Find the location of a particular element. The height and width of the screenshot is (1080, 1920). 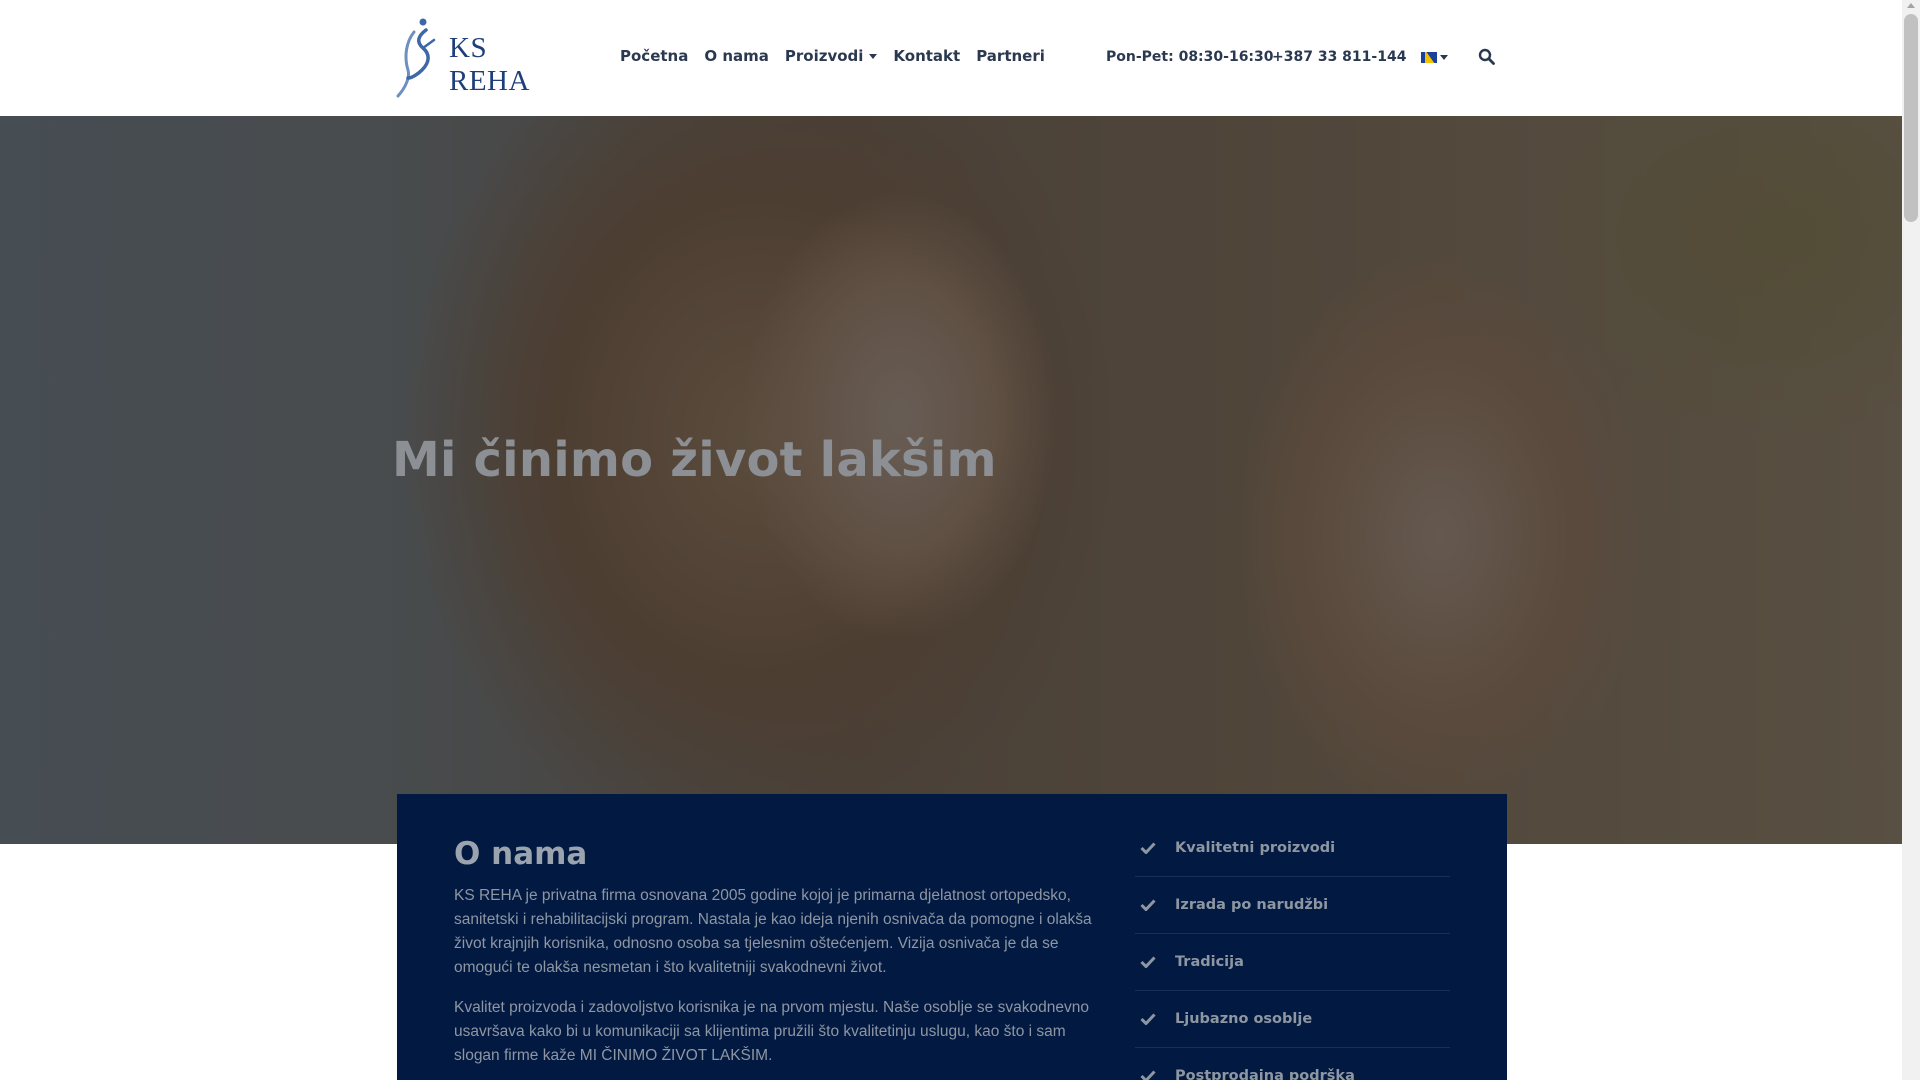

nav-item-pocetna: Početna is located at coordinates (654, 56).